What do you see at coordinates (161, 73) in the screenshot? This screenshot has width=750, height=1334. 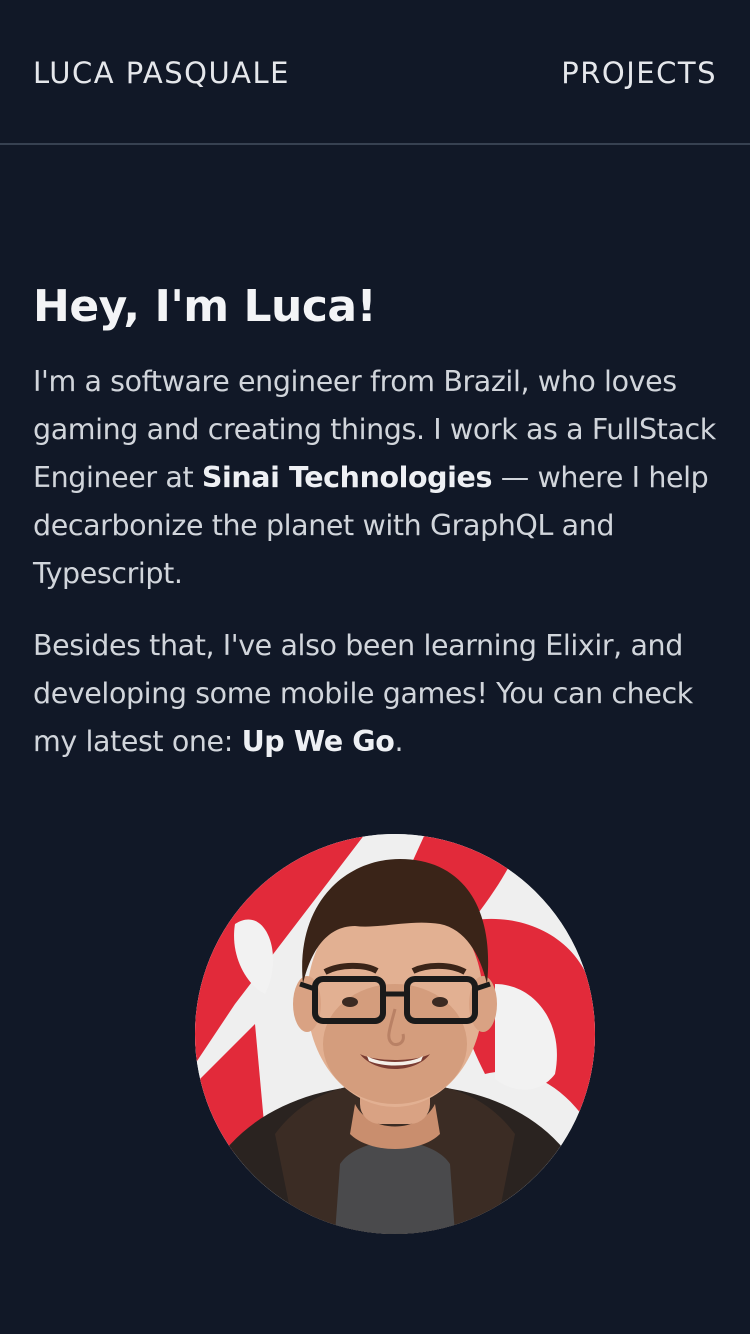 I see `brand-link: LUCA PASQUALE` at bounding box center [161, 73].